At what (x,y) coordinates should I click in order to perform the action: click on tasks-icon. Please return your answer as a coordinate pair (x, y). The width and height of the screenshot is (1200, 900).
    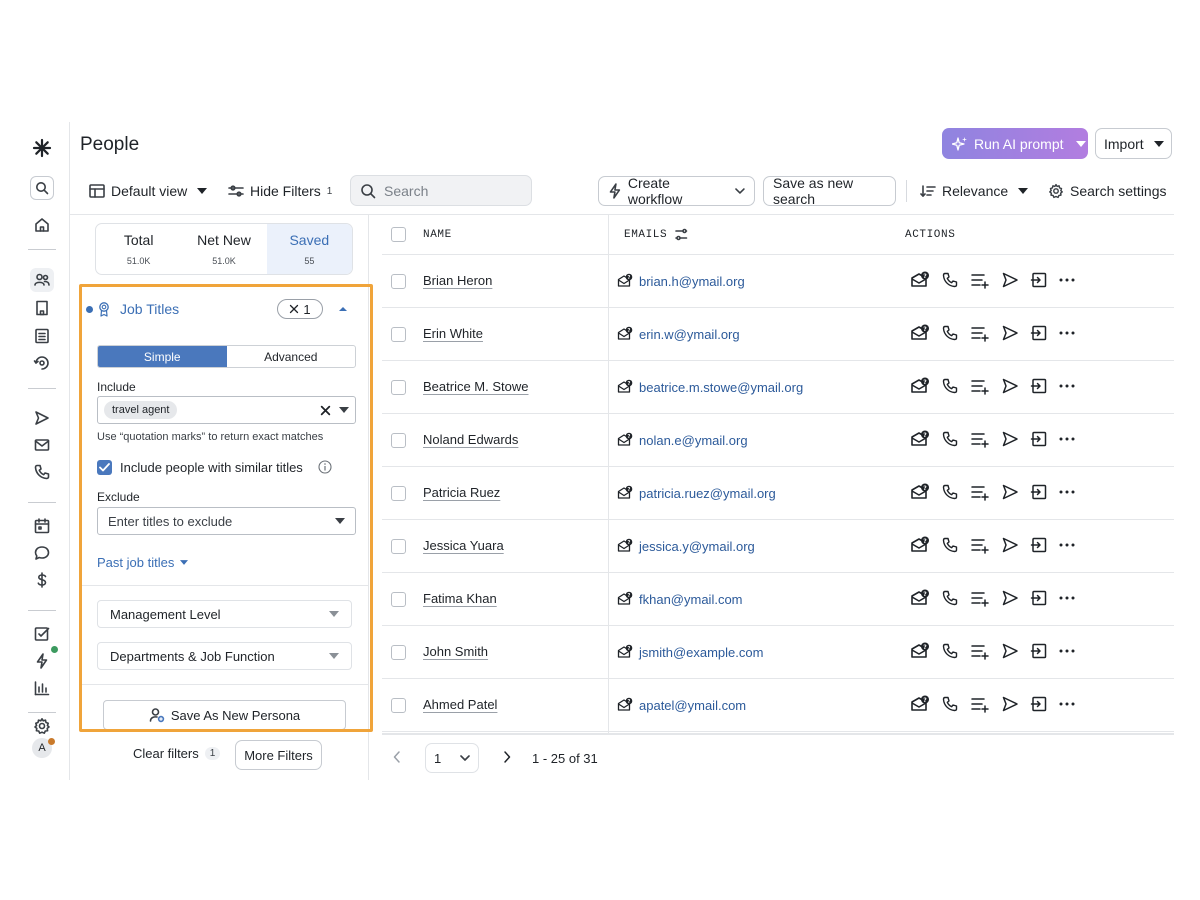
    Looking at the image, I should click on (42, 634).